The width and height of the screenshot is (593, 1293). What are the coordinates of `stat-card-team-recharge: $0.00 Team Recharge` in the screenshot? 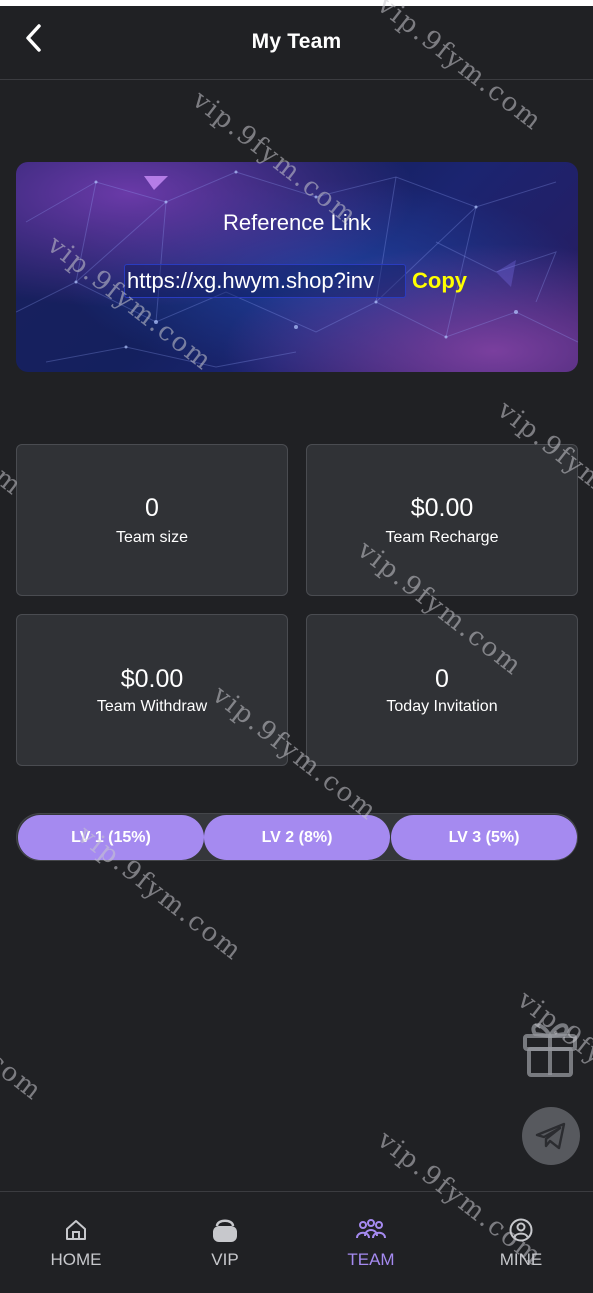 It's located at (442, 520).